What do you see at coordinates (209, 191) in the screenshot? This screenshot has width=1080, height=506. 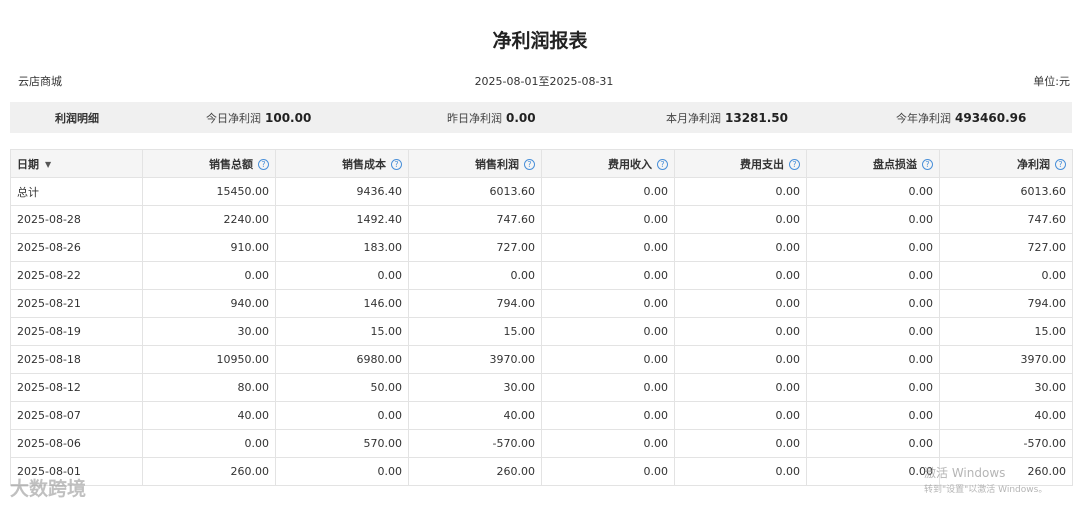 I see `table-cell: 15450.00` at bounding box center [209, 191].